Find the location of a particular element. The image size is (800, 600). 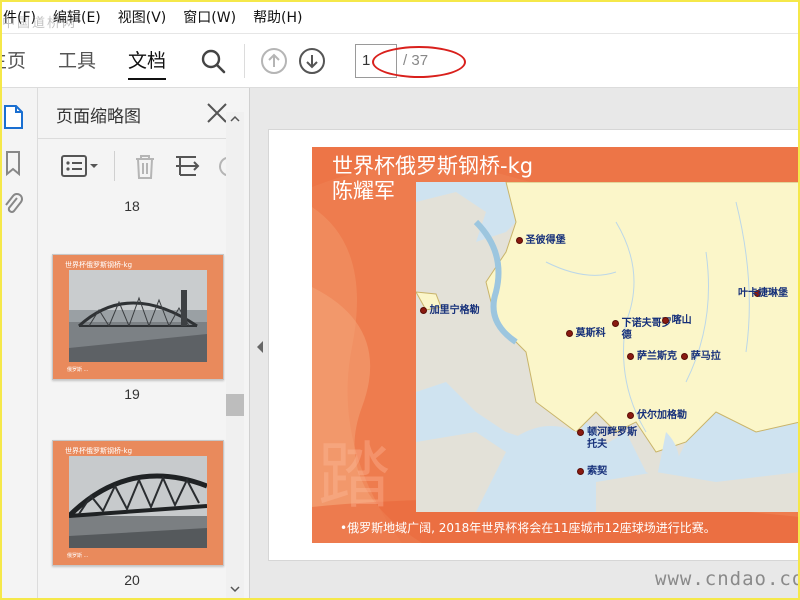

left-rail is located at coordinates (19, 344).